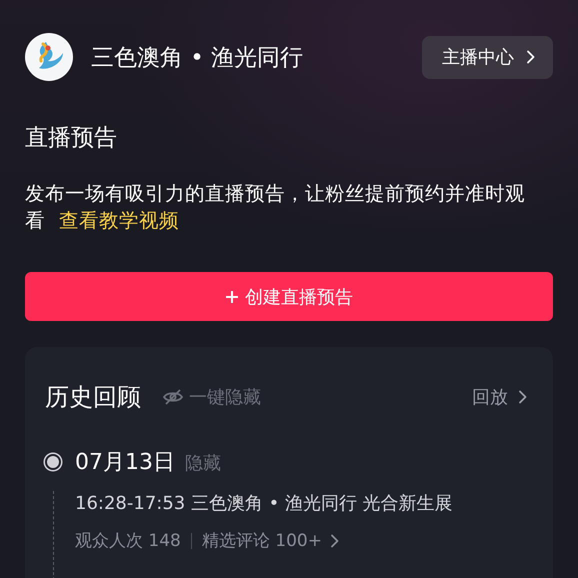  What do you see at coordinates (264, 503) in the screenshot?
I see `session-title: 16:28-17:53 三色澳角 • 渔光同行 光合新生展` at bounding box center [264, 503].